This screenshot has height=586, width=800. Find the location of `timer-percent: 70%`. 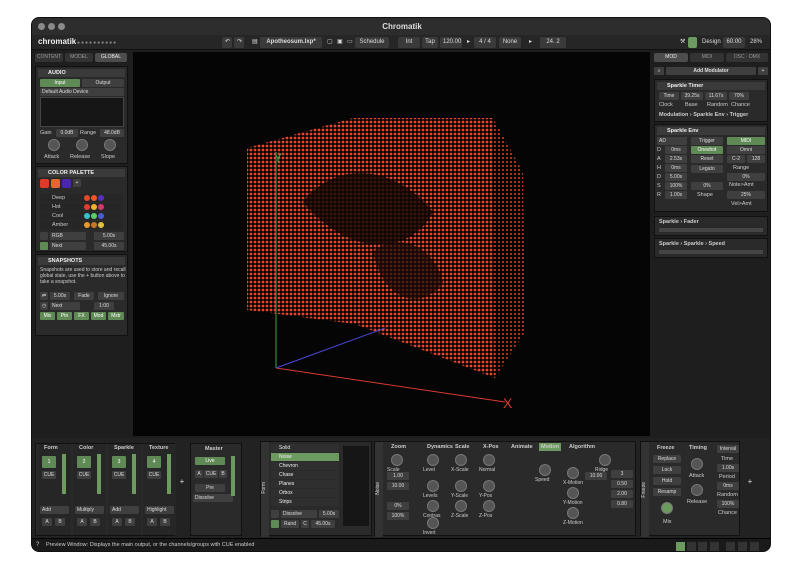

timer-percent: 70% is located at coordinates (739, 96).